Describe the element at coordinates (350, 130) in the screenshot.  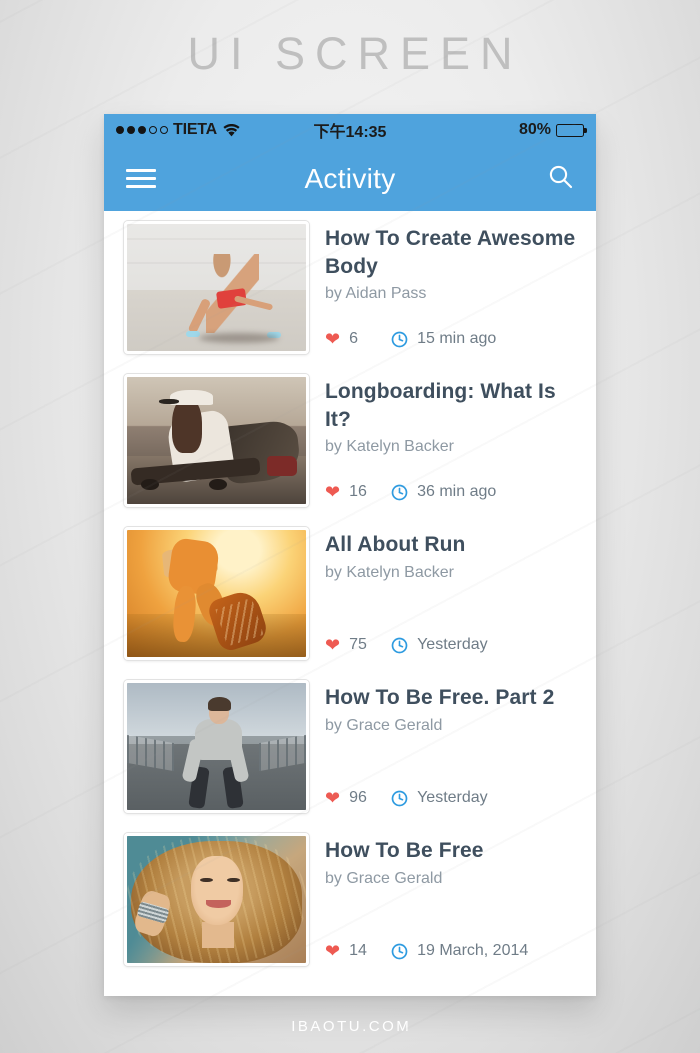
I see `status-bar: TIETA 下午14:35 80%` at that location.